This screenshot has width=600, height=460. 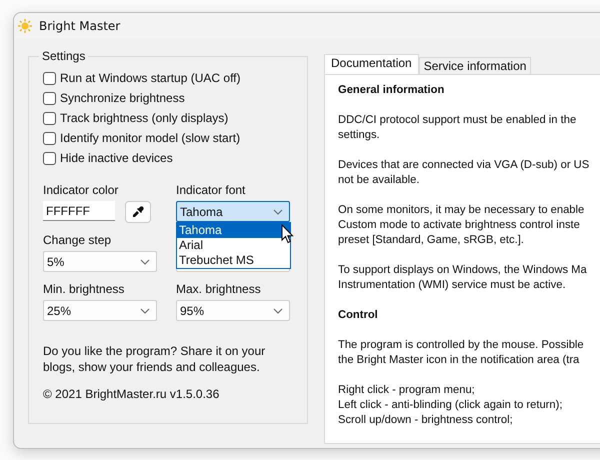 I want to click on paragraph: On some monitors, it may be necessary to enable Custom mode to activate brightness control inste preset [Standard, Game, sRGB, etc.]., so click(x=462, y=225).